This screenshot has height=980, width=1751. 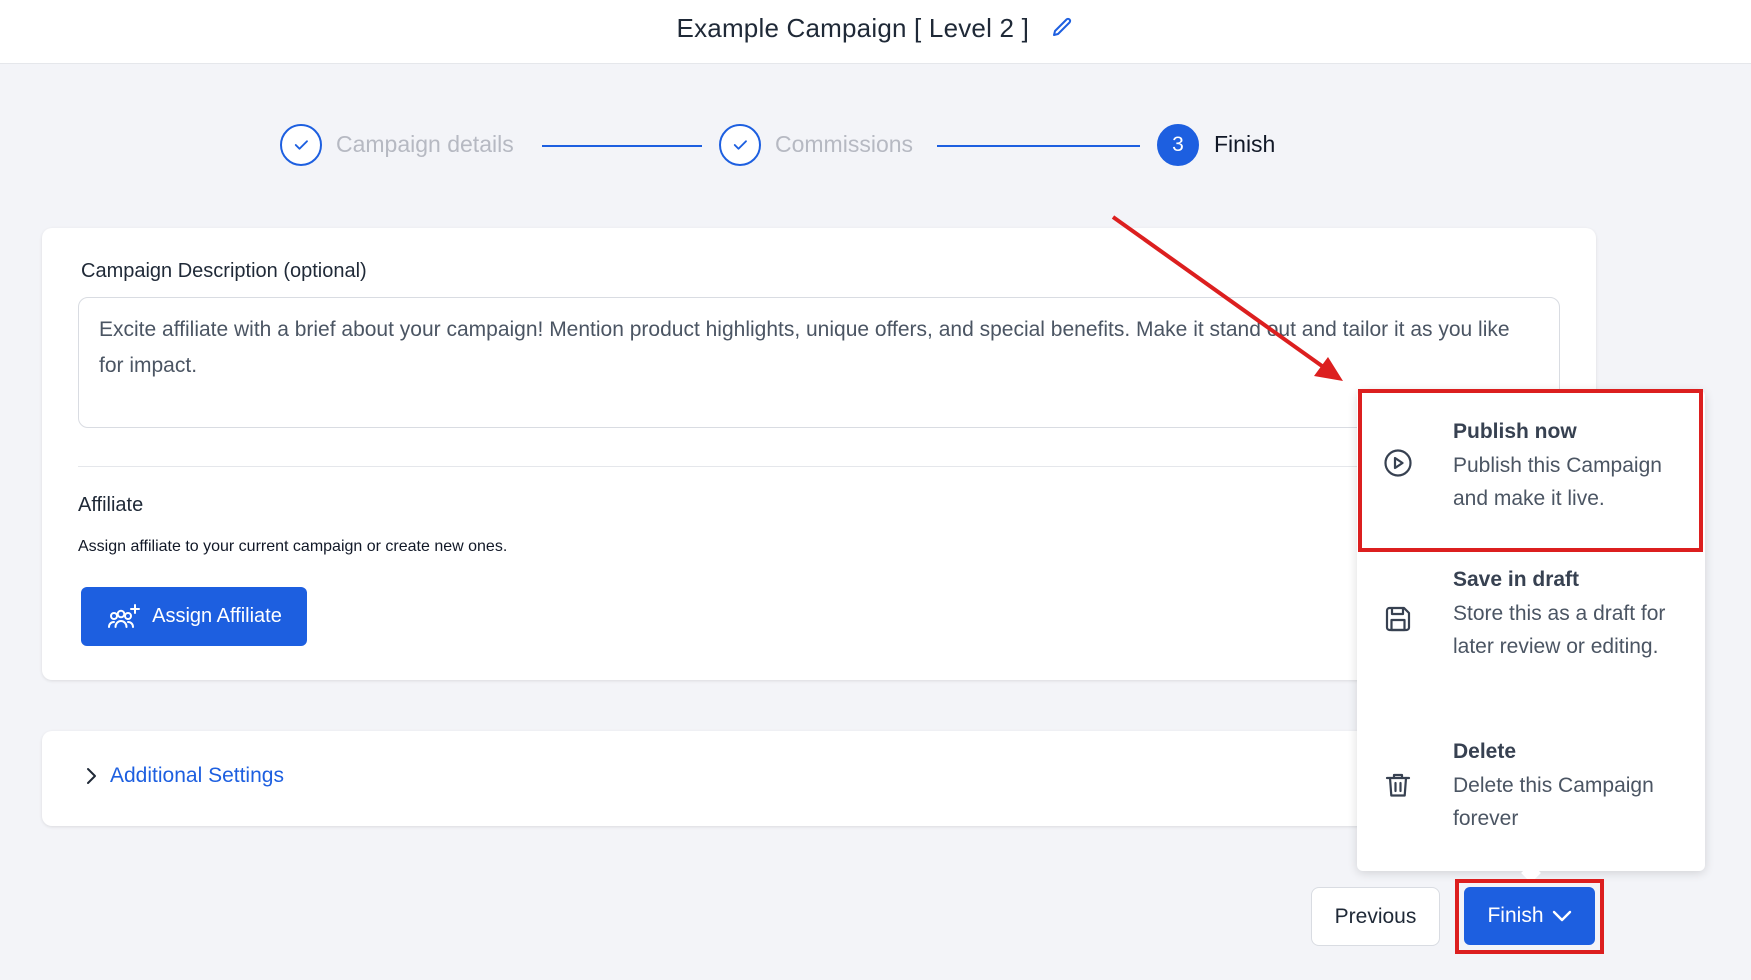 What do you see at coordinates (1561, 916) in the screenshot?
I see `chevron-down-icon` at bounding box center [1561, 916].